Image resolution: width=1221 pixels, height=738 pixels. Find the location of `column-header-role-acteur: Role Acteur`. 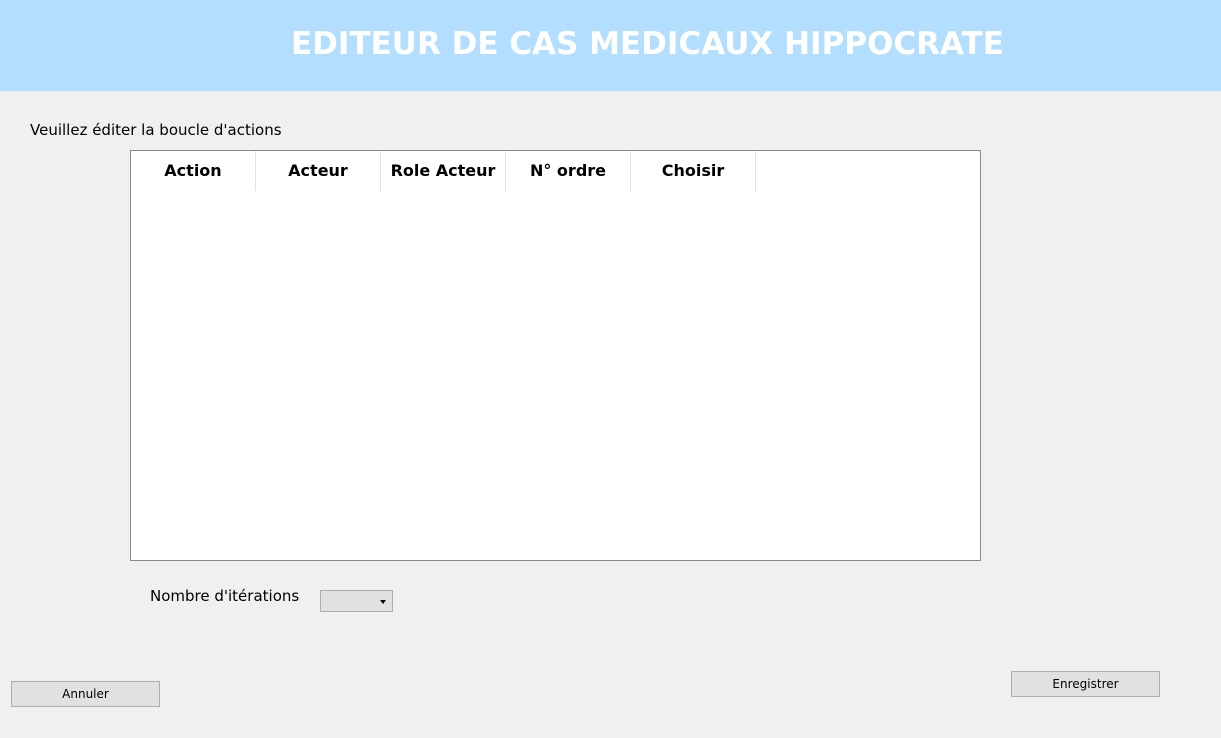

column-header-role-acteur: Role Acteur is located at coordinates (443, 171).